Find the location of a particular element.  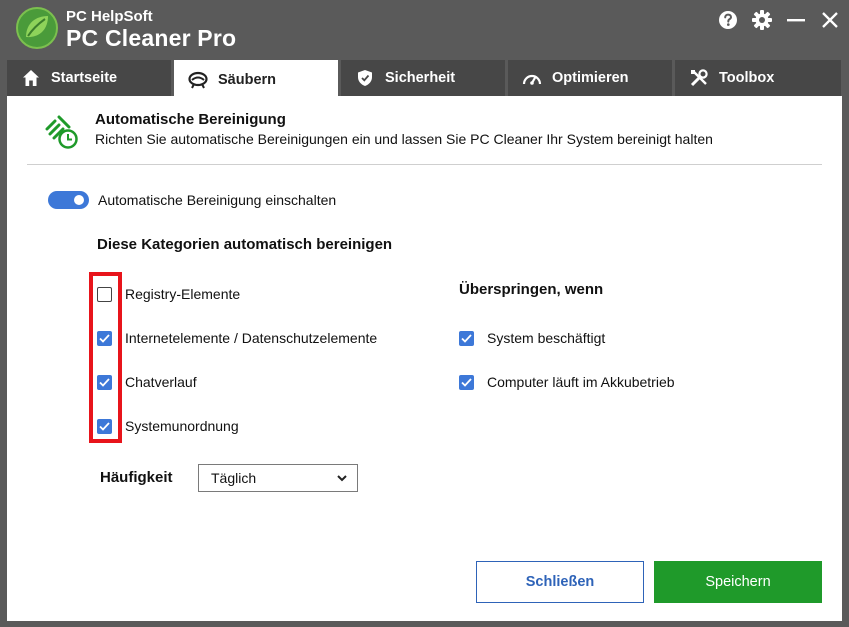

tools-icon is located at coordinates (699, 78).